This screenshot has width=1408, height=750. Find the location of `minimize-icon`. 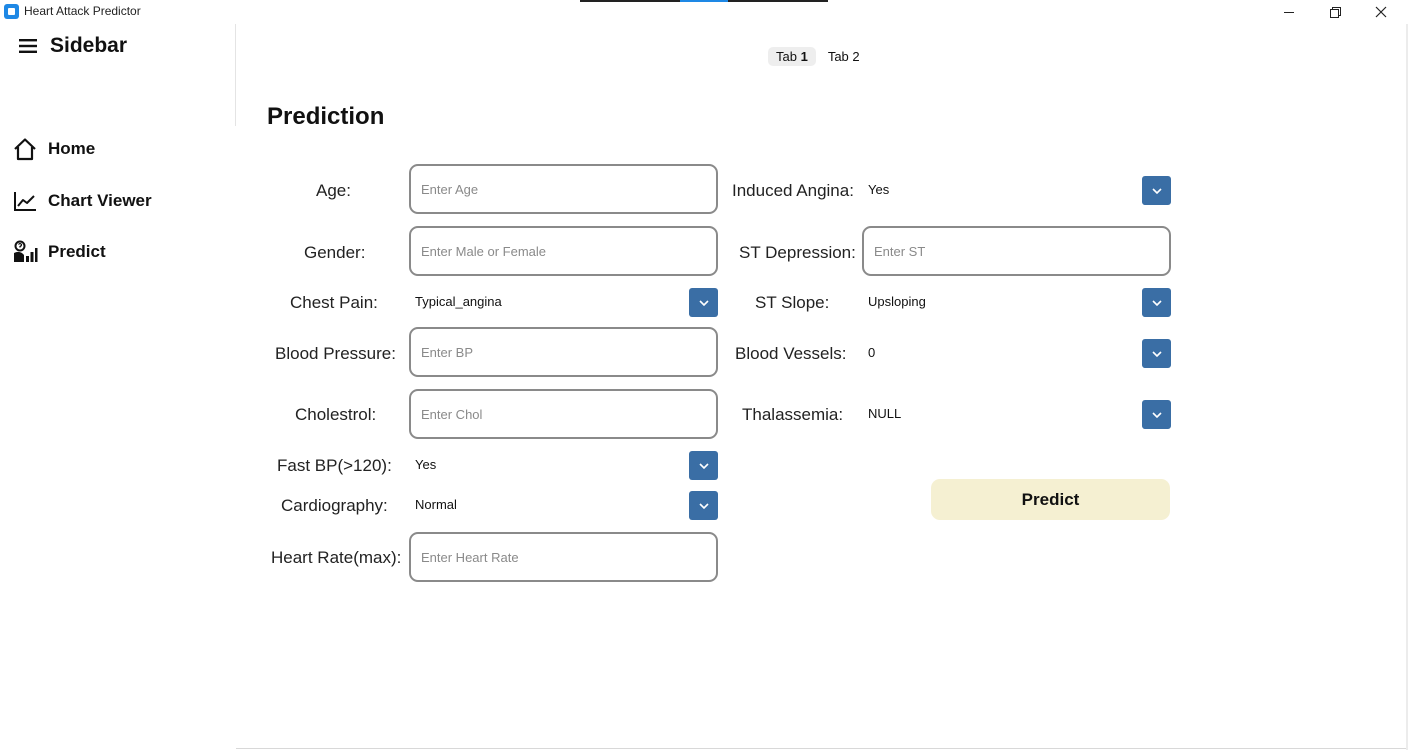

minimize-icon is located at coordinates (1289, 12).